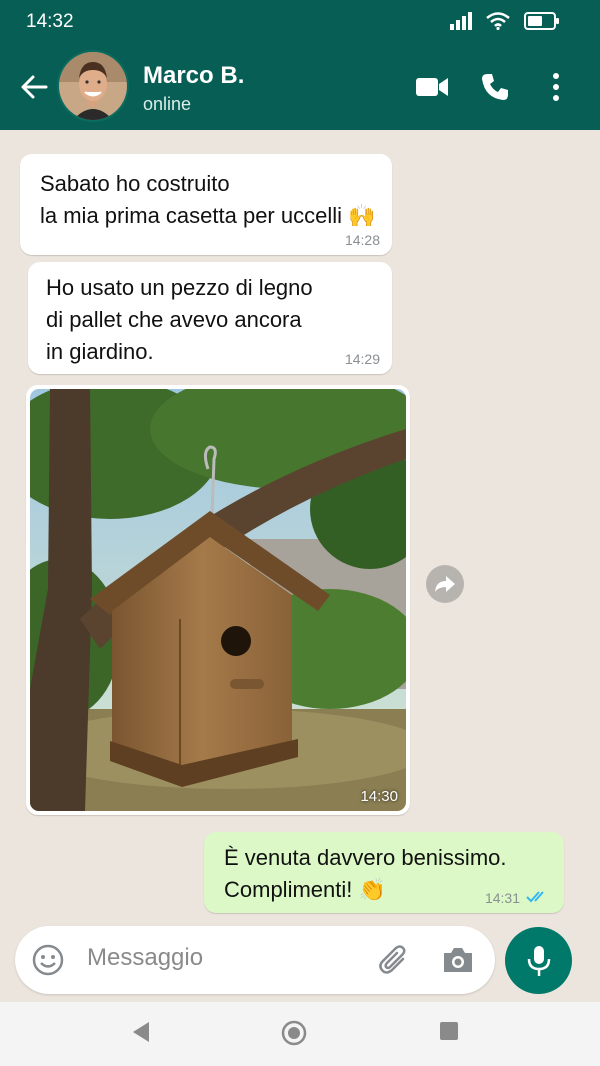  What do you see at coordinates (362, 359) in the screenshot?
I see `message-time: 14:29` at bounding box center [362, 359].